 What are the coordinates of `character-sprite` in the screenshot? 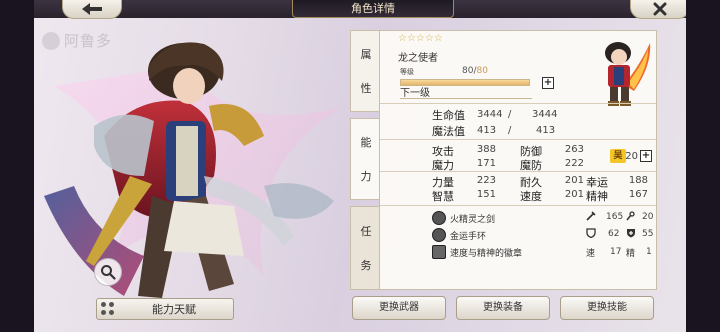 It's located at (628, 74).